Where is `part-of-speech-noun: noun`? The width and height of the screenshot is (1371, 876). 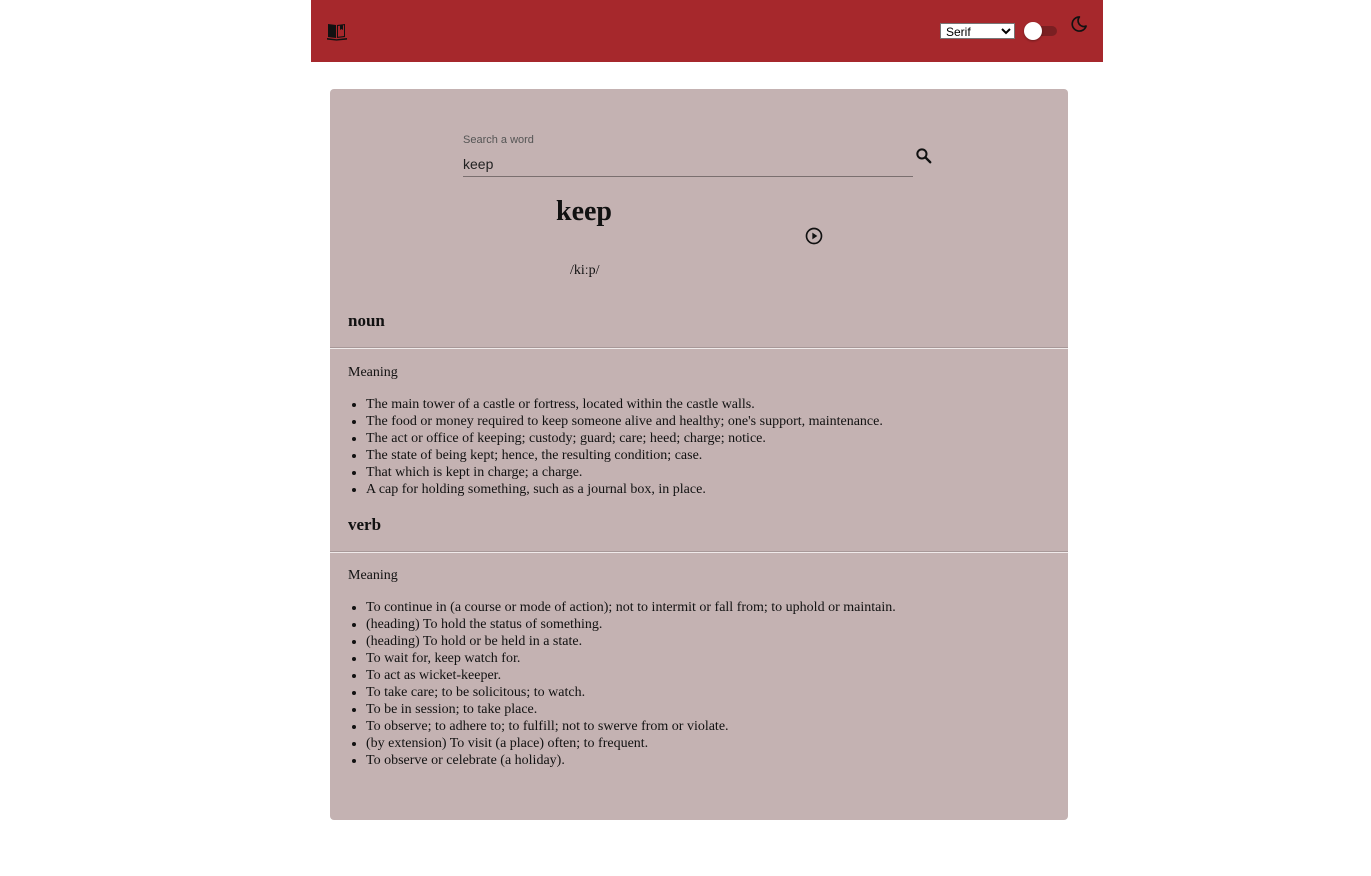 part-of-speech-noun: noun is located at coordinates (366, 320).